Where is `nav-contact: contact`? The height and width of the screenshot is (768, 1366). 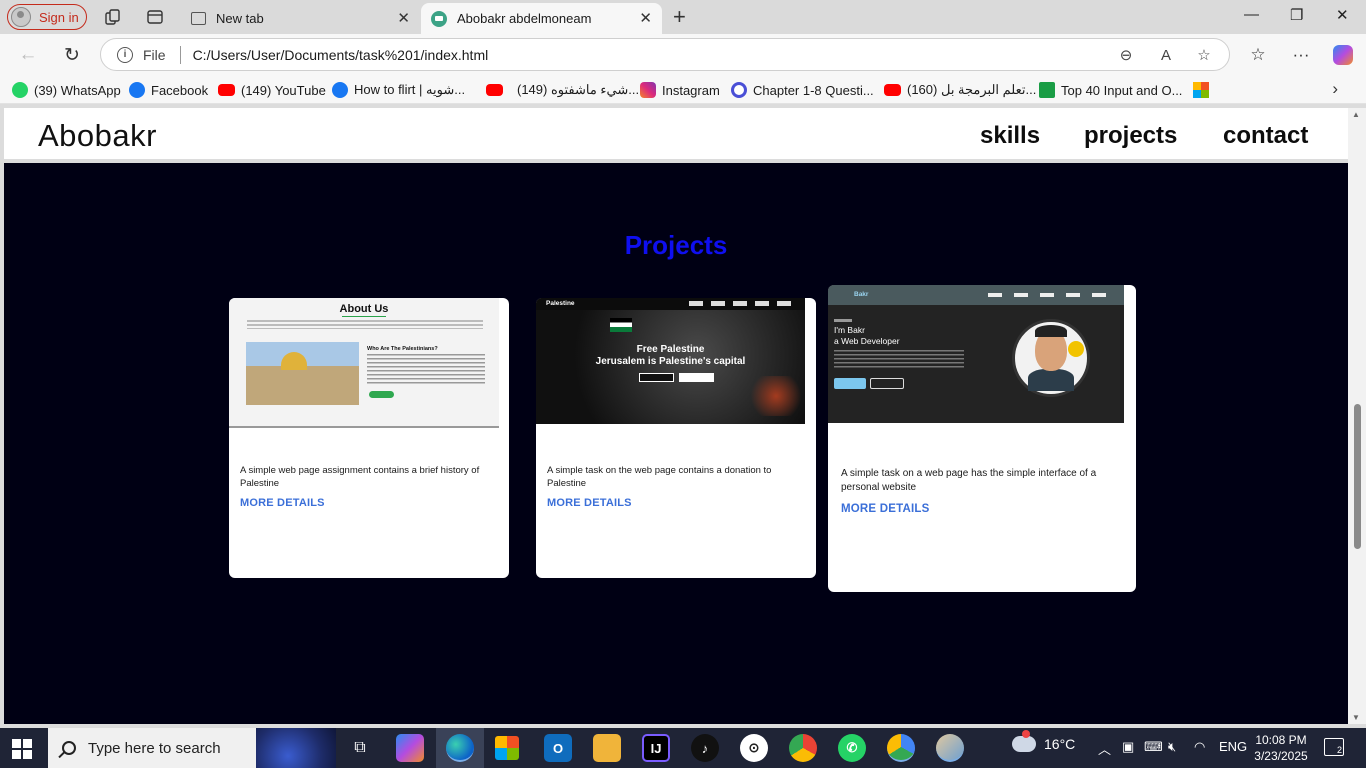
nav-contact: contact is located at coordinates (1265, 136).